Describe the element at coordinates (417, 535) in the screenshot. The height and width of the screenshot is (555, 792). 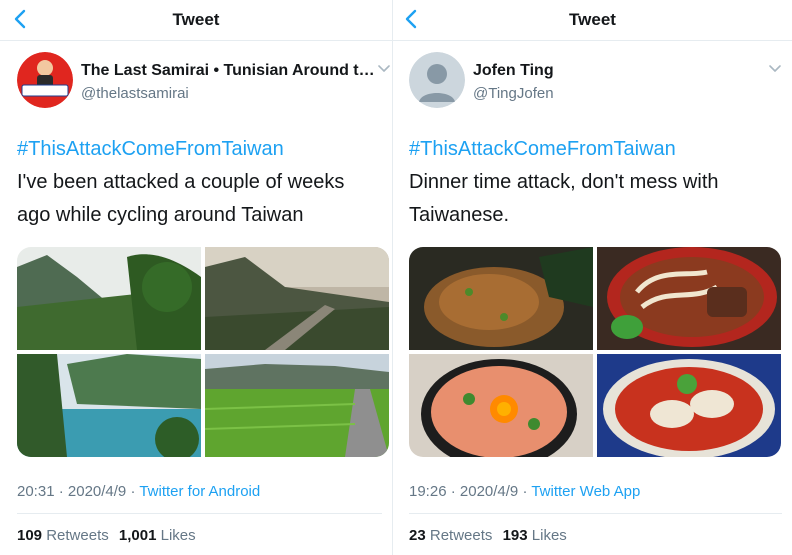
I see `retweets-count: 23` at that location.